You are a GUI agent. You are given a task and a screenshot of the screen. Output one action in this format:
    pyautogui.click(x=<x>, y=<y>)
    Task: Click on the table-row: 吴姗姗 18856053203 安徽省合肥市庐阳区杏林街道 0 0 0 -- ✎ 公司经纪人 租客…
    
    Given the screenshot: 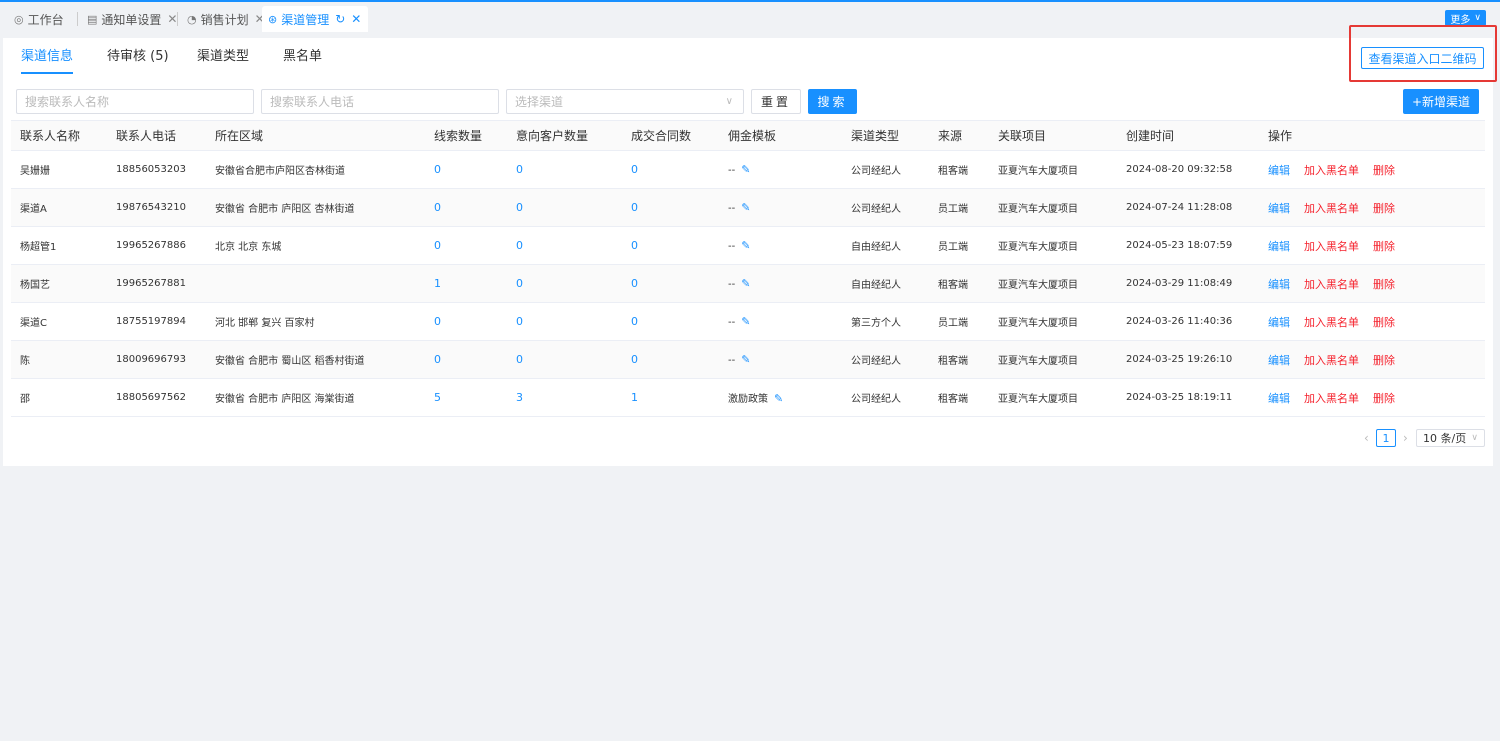 What is the action you would take?
    pyautogui.click(x=748, y=169)
    